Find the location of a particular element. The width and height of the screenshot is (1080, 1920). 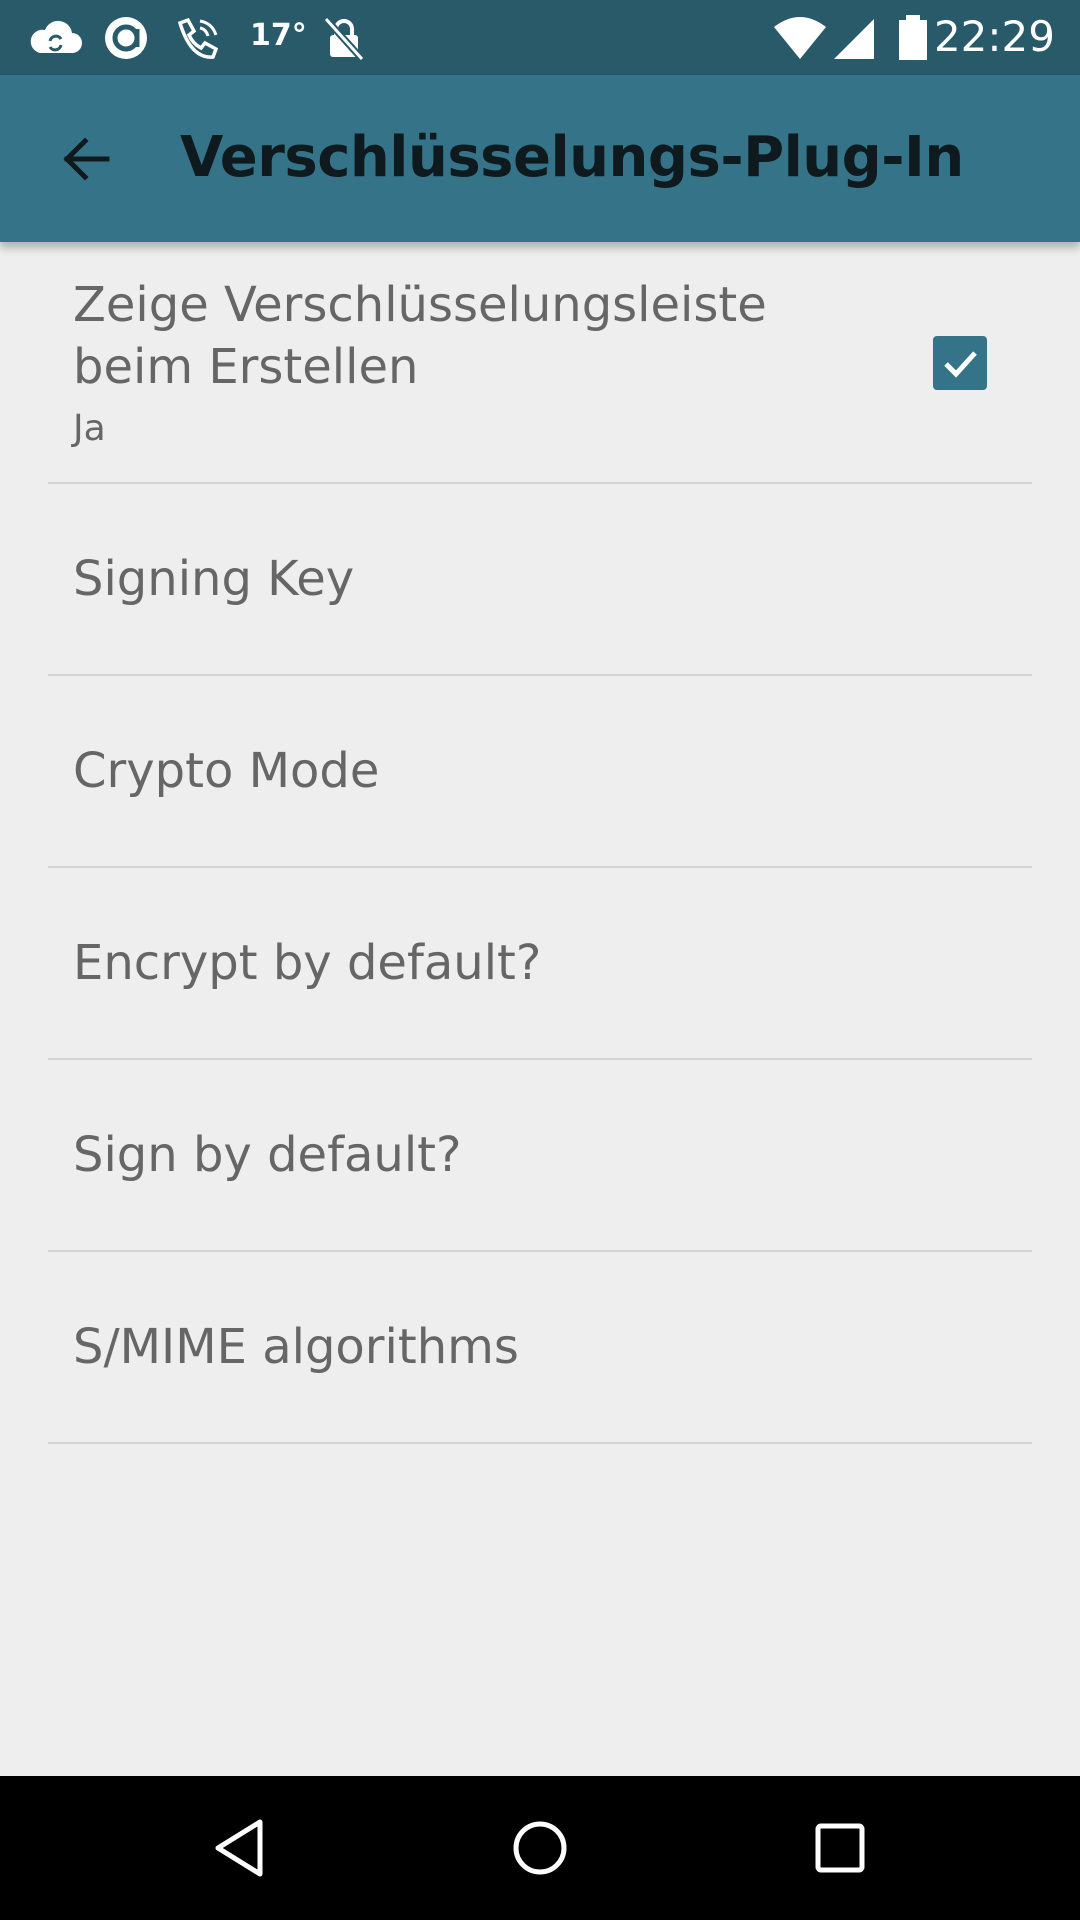

pref-sign-by-default: Sign by default? is located at coordinates (540, 1156).